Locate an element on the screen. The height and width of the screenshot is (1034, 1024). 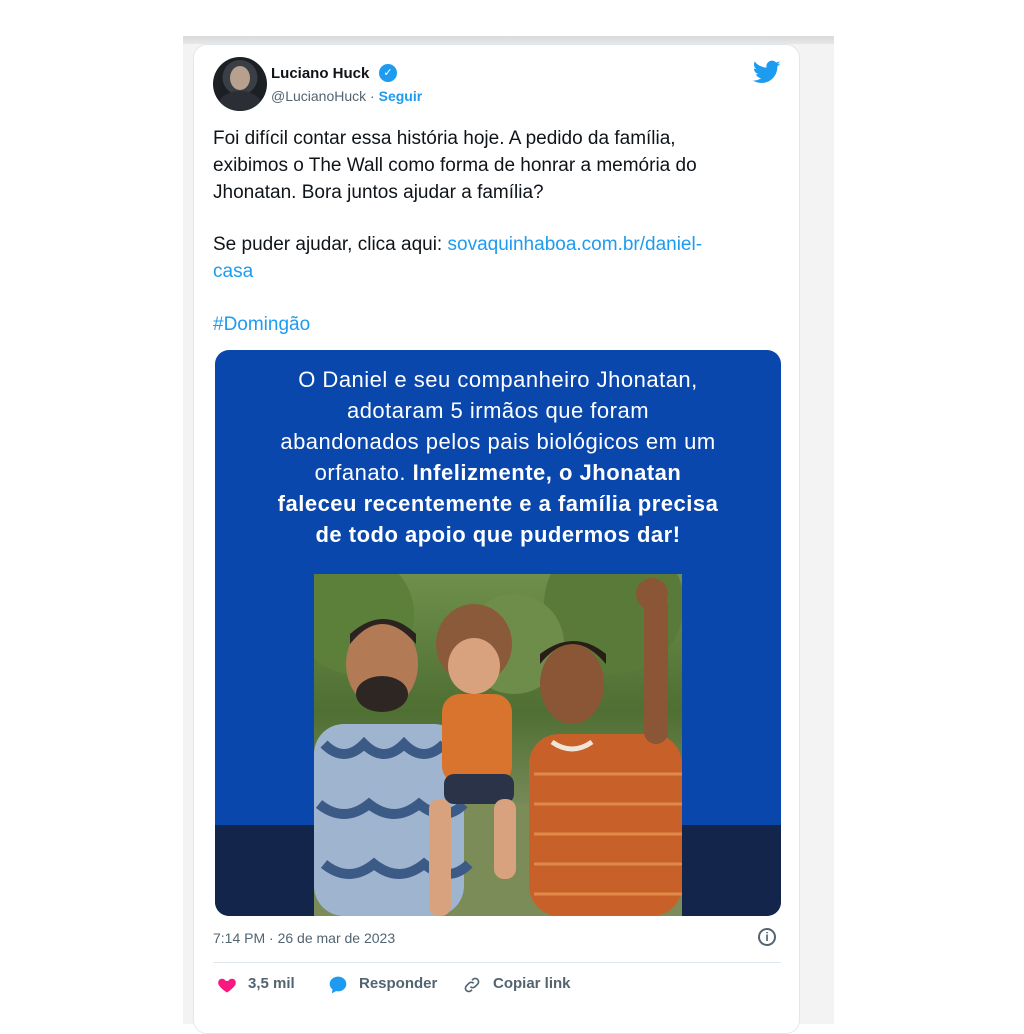
caption-bold: faleceu recentemente e a família precisa is located at coordinates (498, 503).